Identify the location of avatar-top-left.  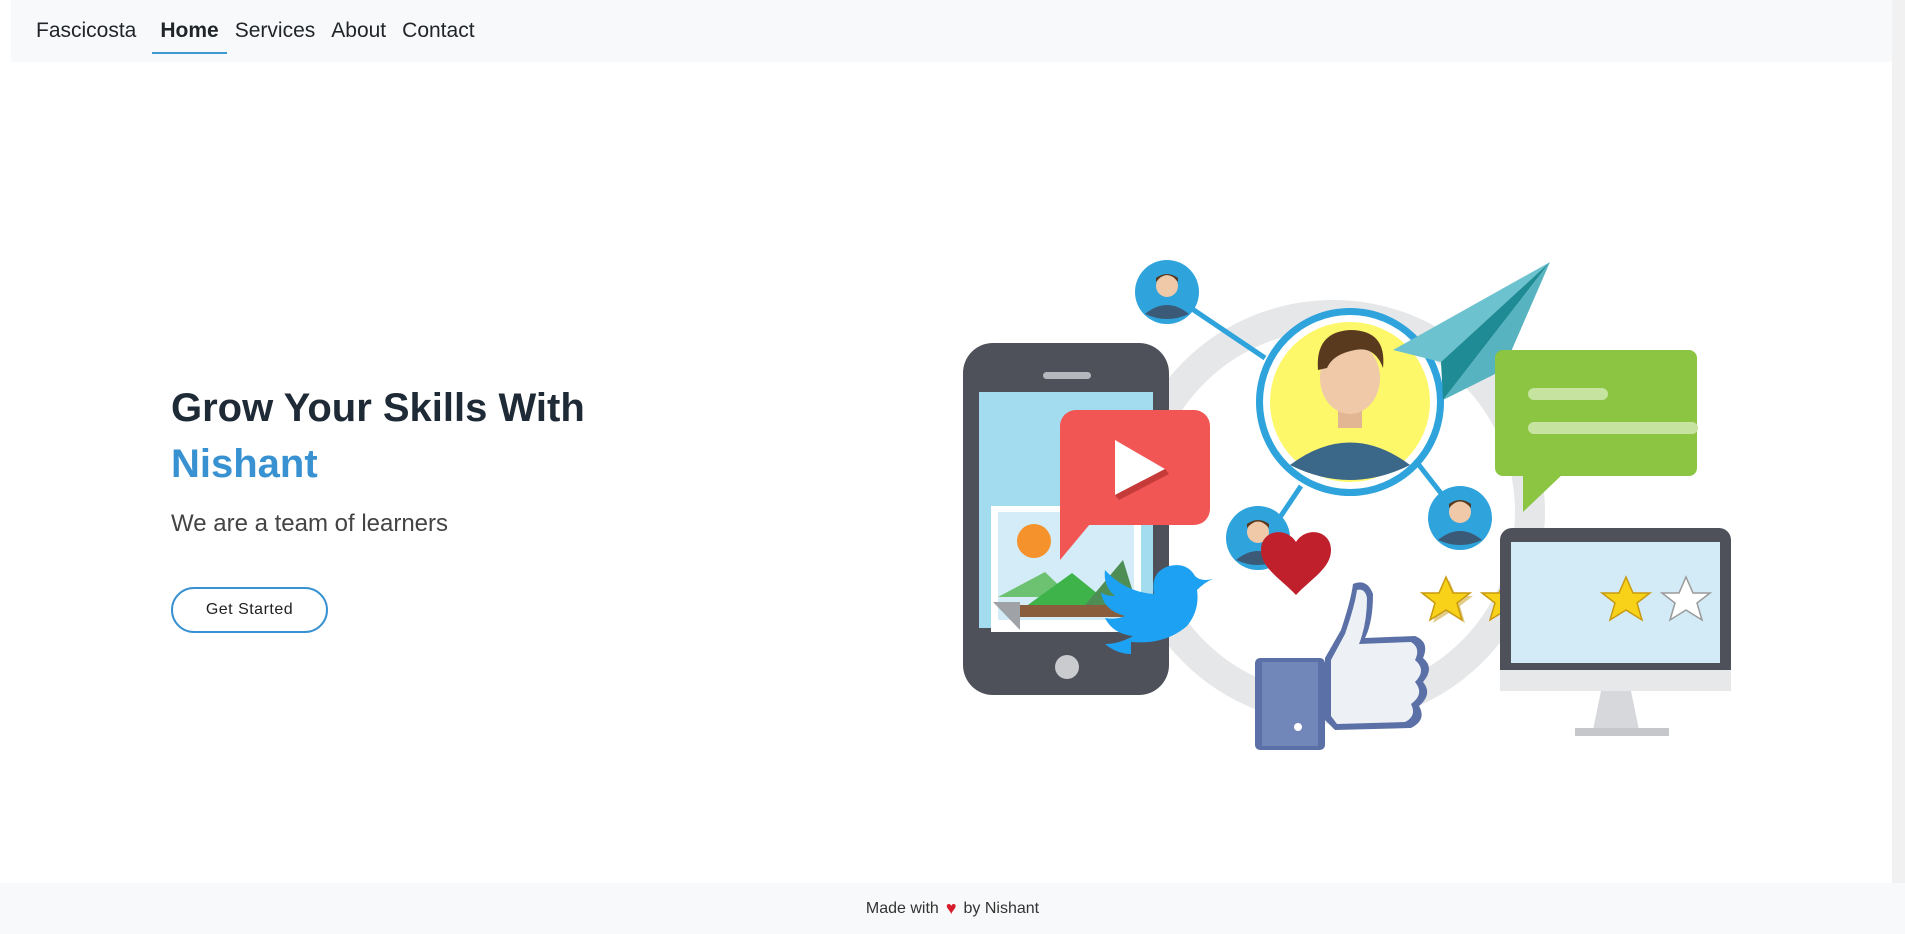
(1167, 292).